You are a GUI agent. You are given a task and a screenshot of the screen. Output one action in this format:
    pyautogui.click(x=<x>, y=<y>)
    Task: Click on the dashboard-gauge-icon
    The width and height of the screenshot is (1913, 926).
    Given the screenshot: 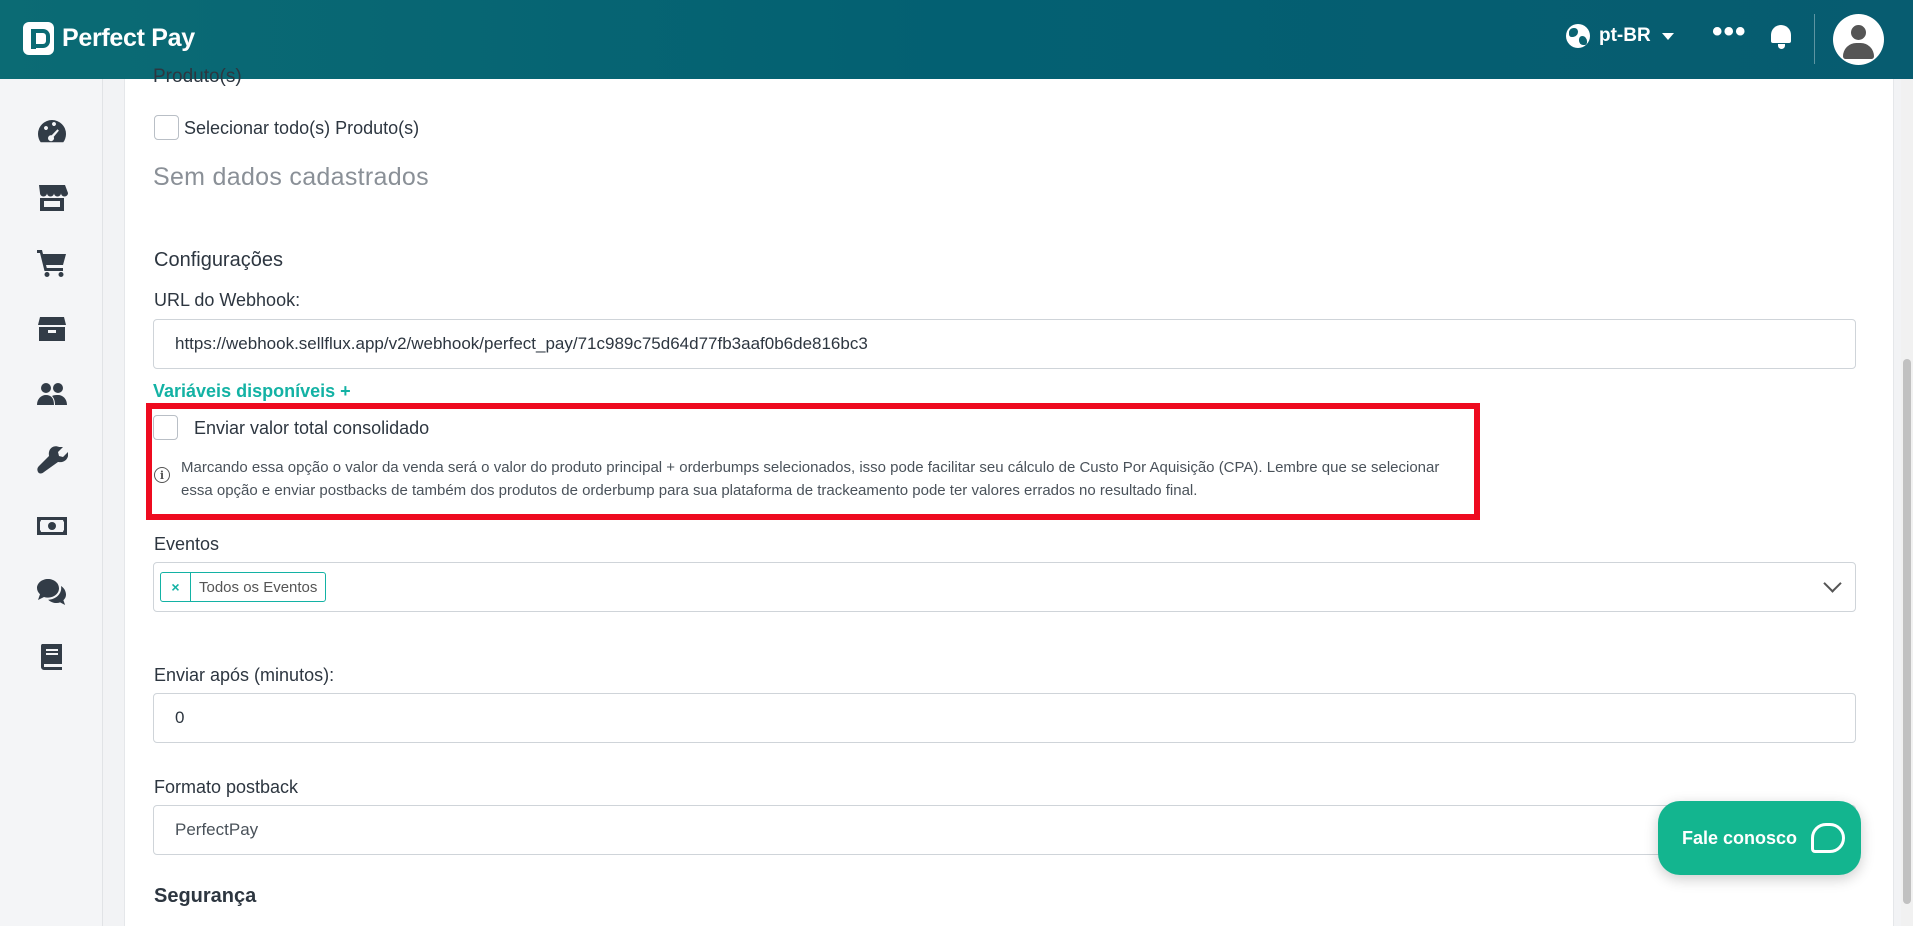 What is the action you would take?
    pyautogui.click(x=52, y=131)
    